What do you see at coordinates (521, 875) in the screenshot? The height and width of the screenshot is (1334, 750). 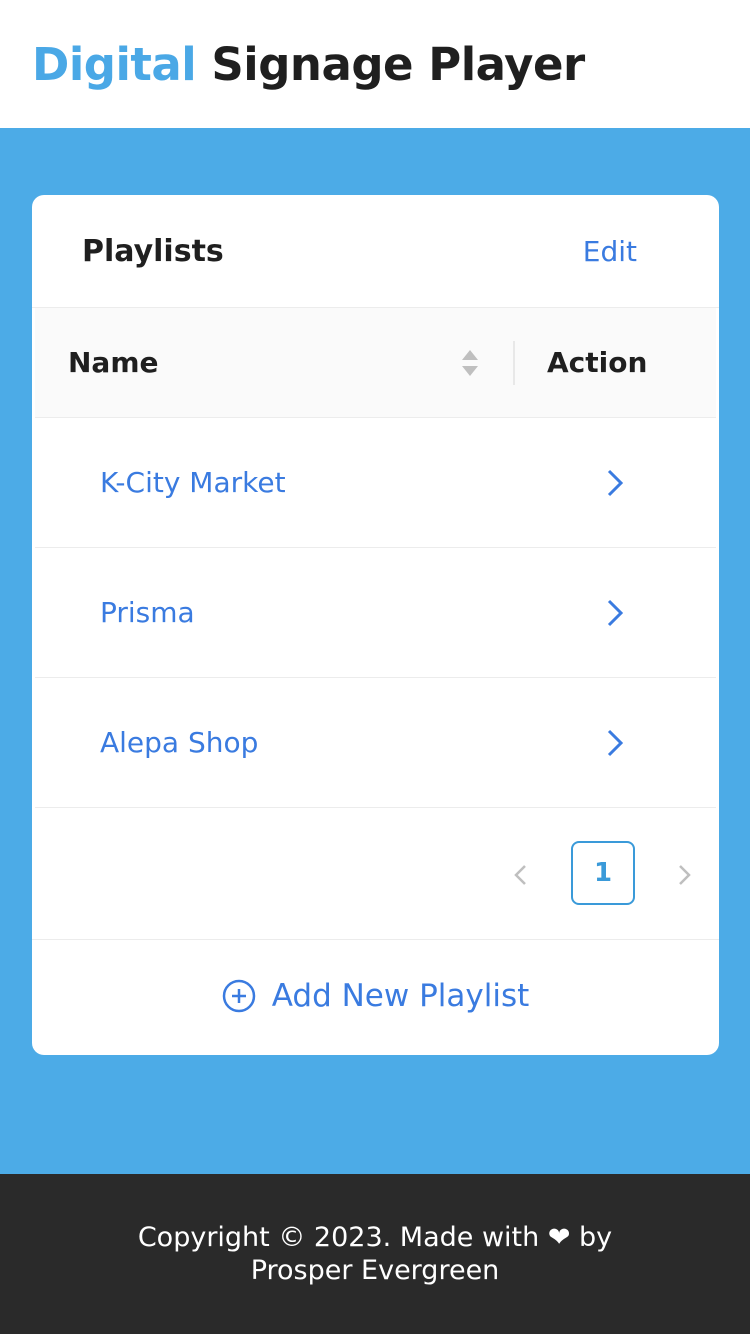 I see `prev-page-icon` at bounding box center [521, 875].